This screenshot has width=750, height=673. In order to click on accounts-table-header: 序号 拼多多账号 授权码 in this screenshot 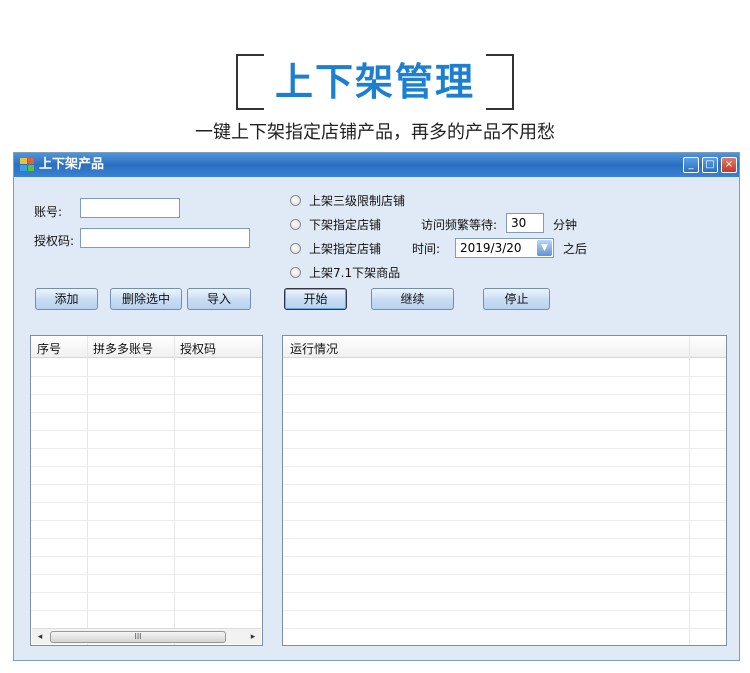, I will do `click(146, 347)`.